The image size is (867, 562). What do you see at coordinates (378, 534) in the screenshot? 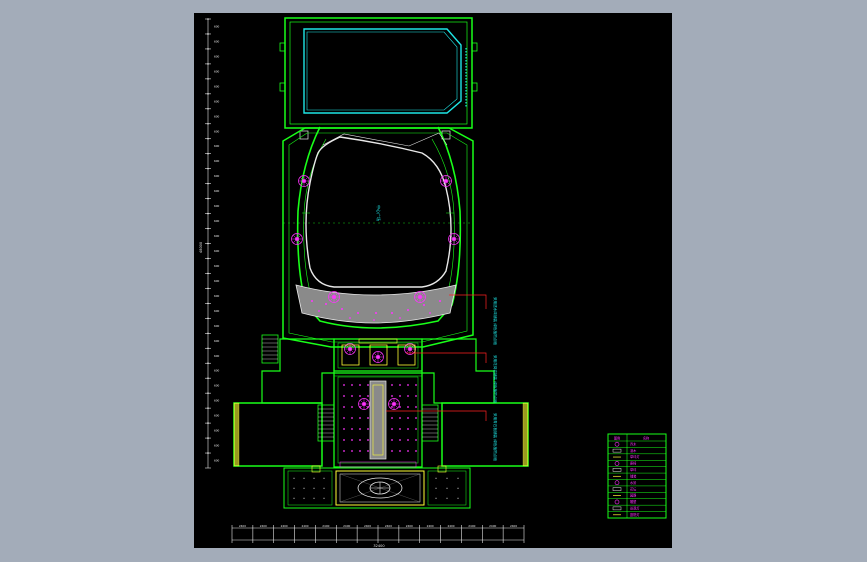
I see `horizontal-dimension-ruler` at bounding box center [378, 534].